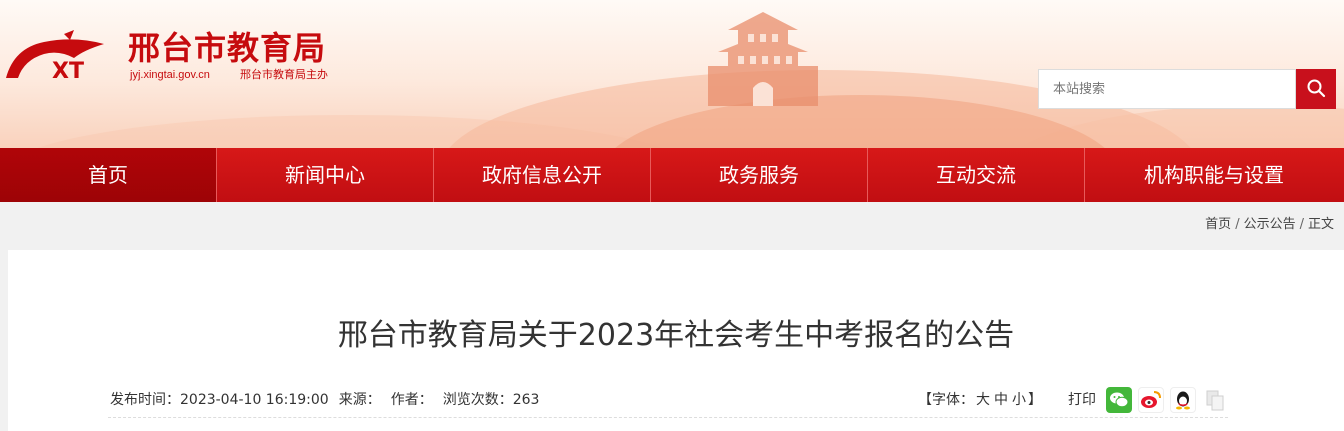 This screenshot has height=431, width=1344. I want to click on breadcrumb-home: 首页, so click(1218, 224).